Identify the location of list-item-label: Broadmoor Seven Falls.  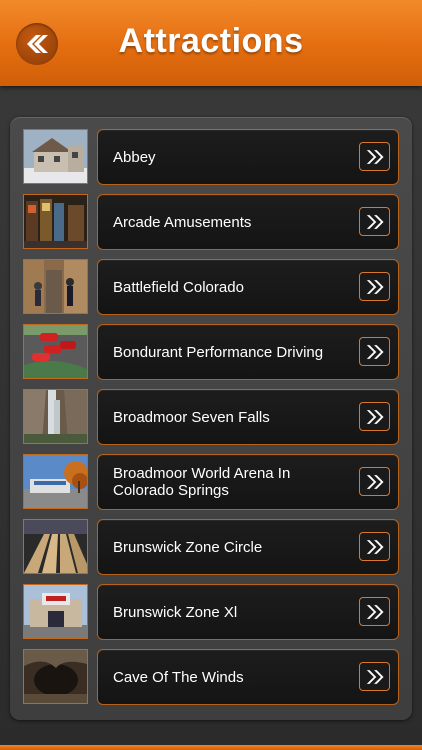
(191, 417).